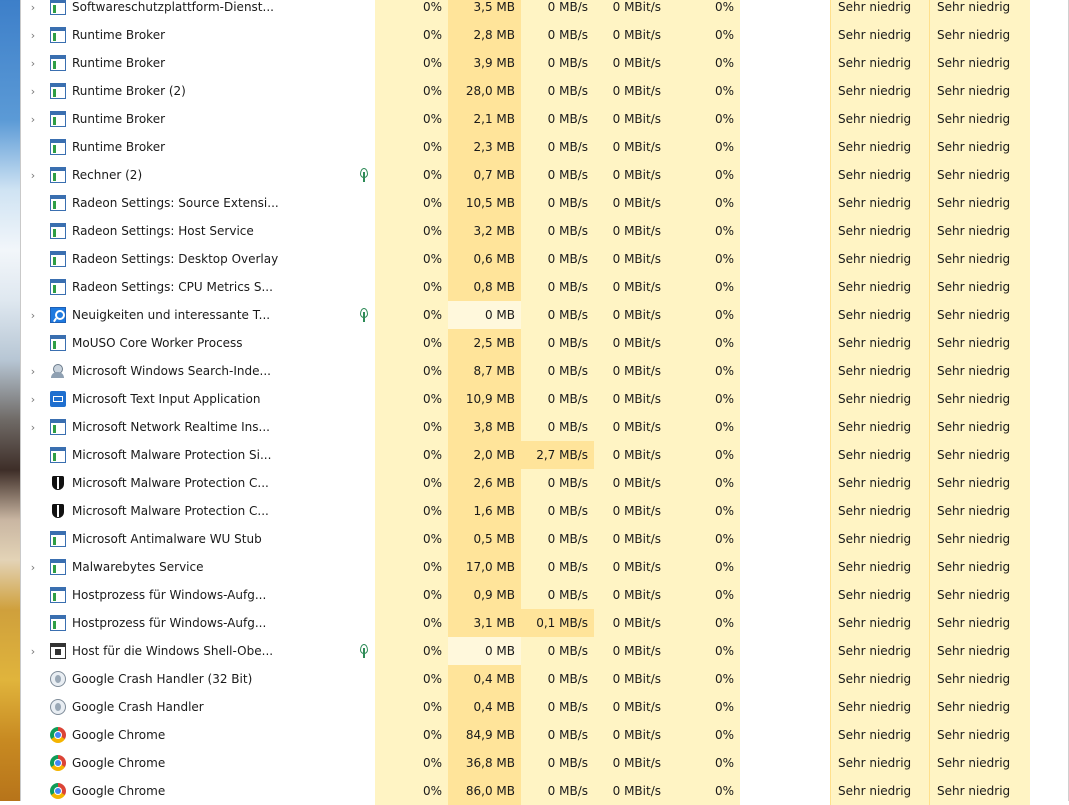 The image size is (1069, 805). Describe the element at coordinates (499, 651) in the screenshot. I see `memory-value: 0 MB` at that location.